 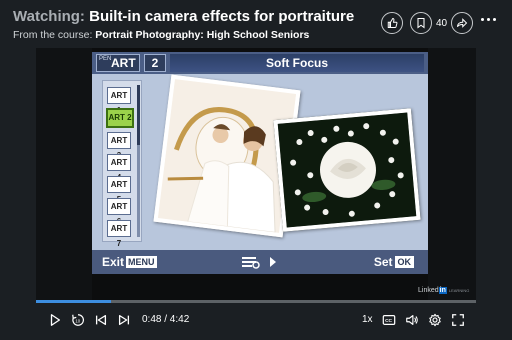 What do you see at coordinates (119, 146) in the screenshot?
I see `art-item: ART 3` at bounding box center [119, 146].